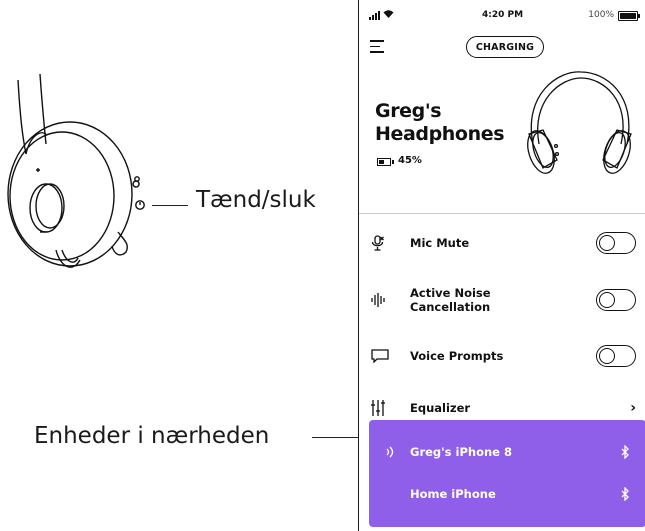 The image size is (645, 531). I want to click on chevron-right-icon: ›, so click(633, 408).